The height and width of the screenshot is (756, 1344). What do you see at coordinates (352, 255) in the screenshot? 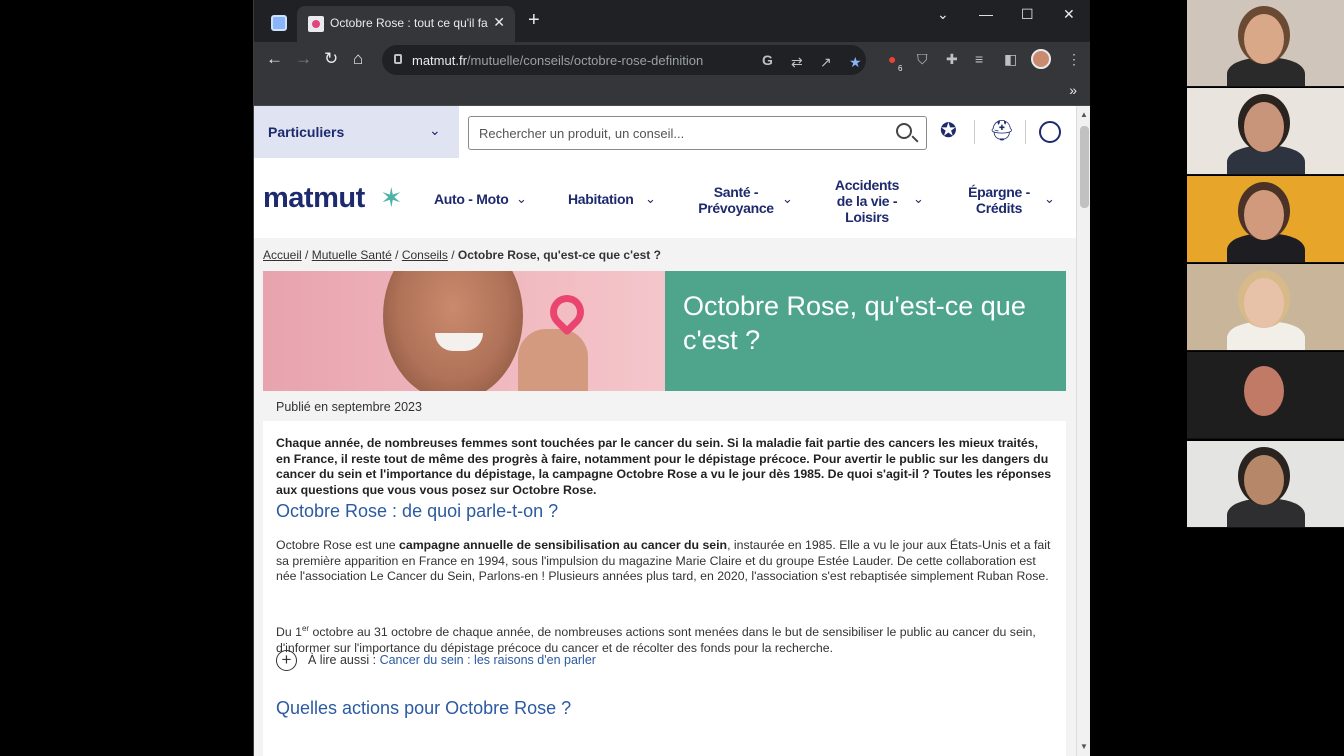
I see `breadcrumb-mutuelle-sante: Mutuelle Santé` at bounding box center [352, 255].